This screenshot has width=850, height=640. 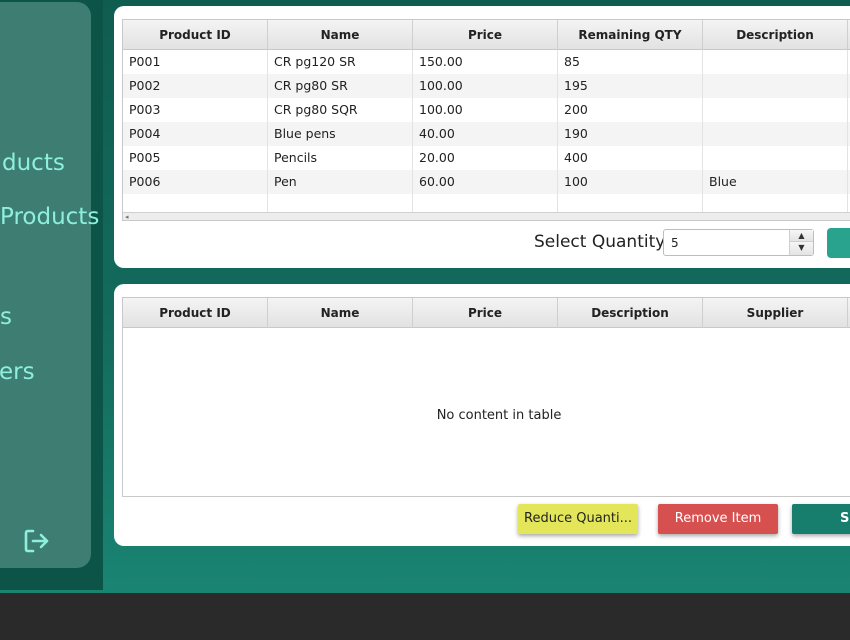 I want to click on cell-remaining-qty: 400, so click(x=630, y=158).